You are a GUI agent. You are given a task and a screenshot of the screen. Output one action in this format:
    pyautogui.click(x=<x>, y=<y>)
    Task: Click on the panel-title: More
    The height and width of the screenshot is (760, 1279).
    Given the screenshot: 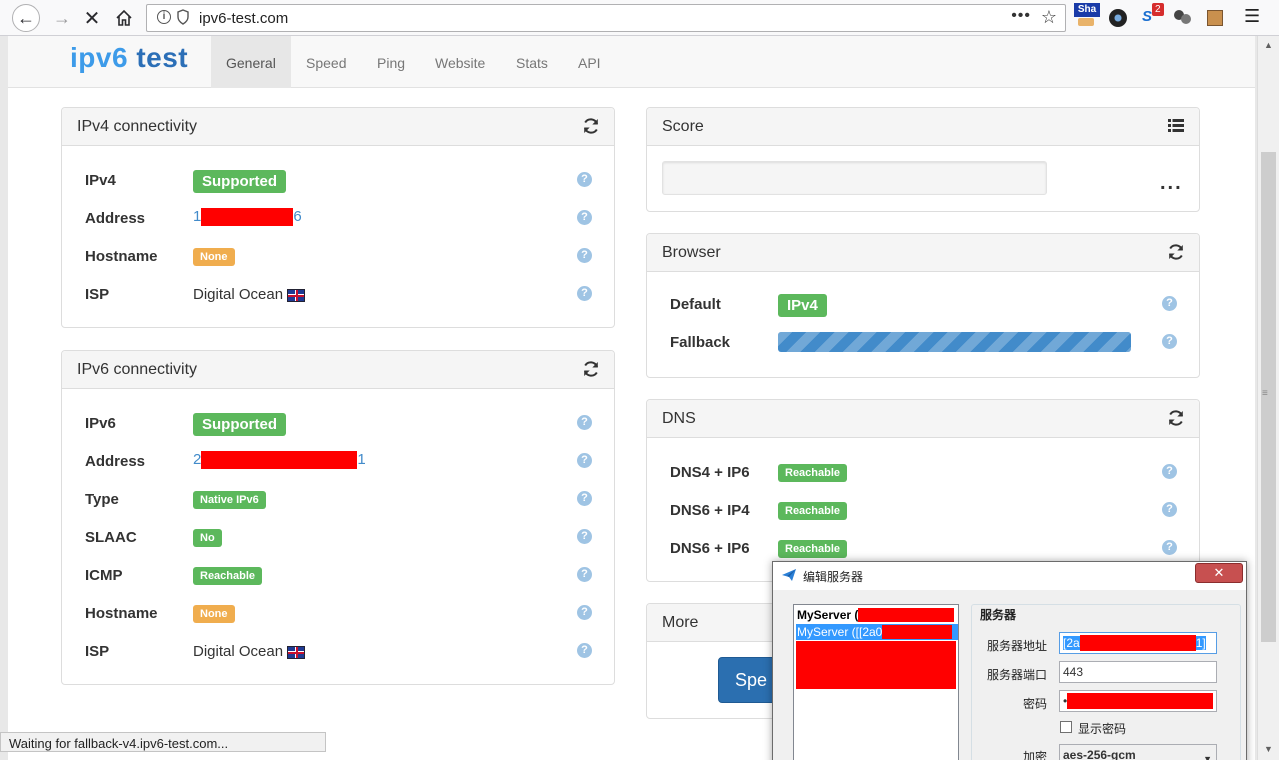 What is the action you would take?
    pyautogui.click(x=680, y=622)
    